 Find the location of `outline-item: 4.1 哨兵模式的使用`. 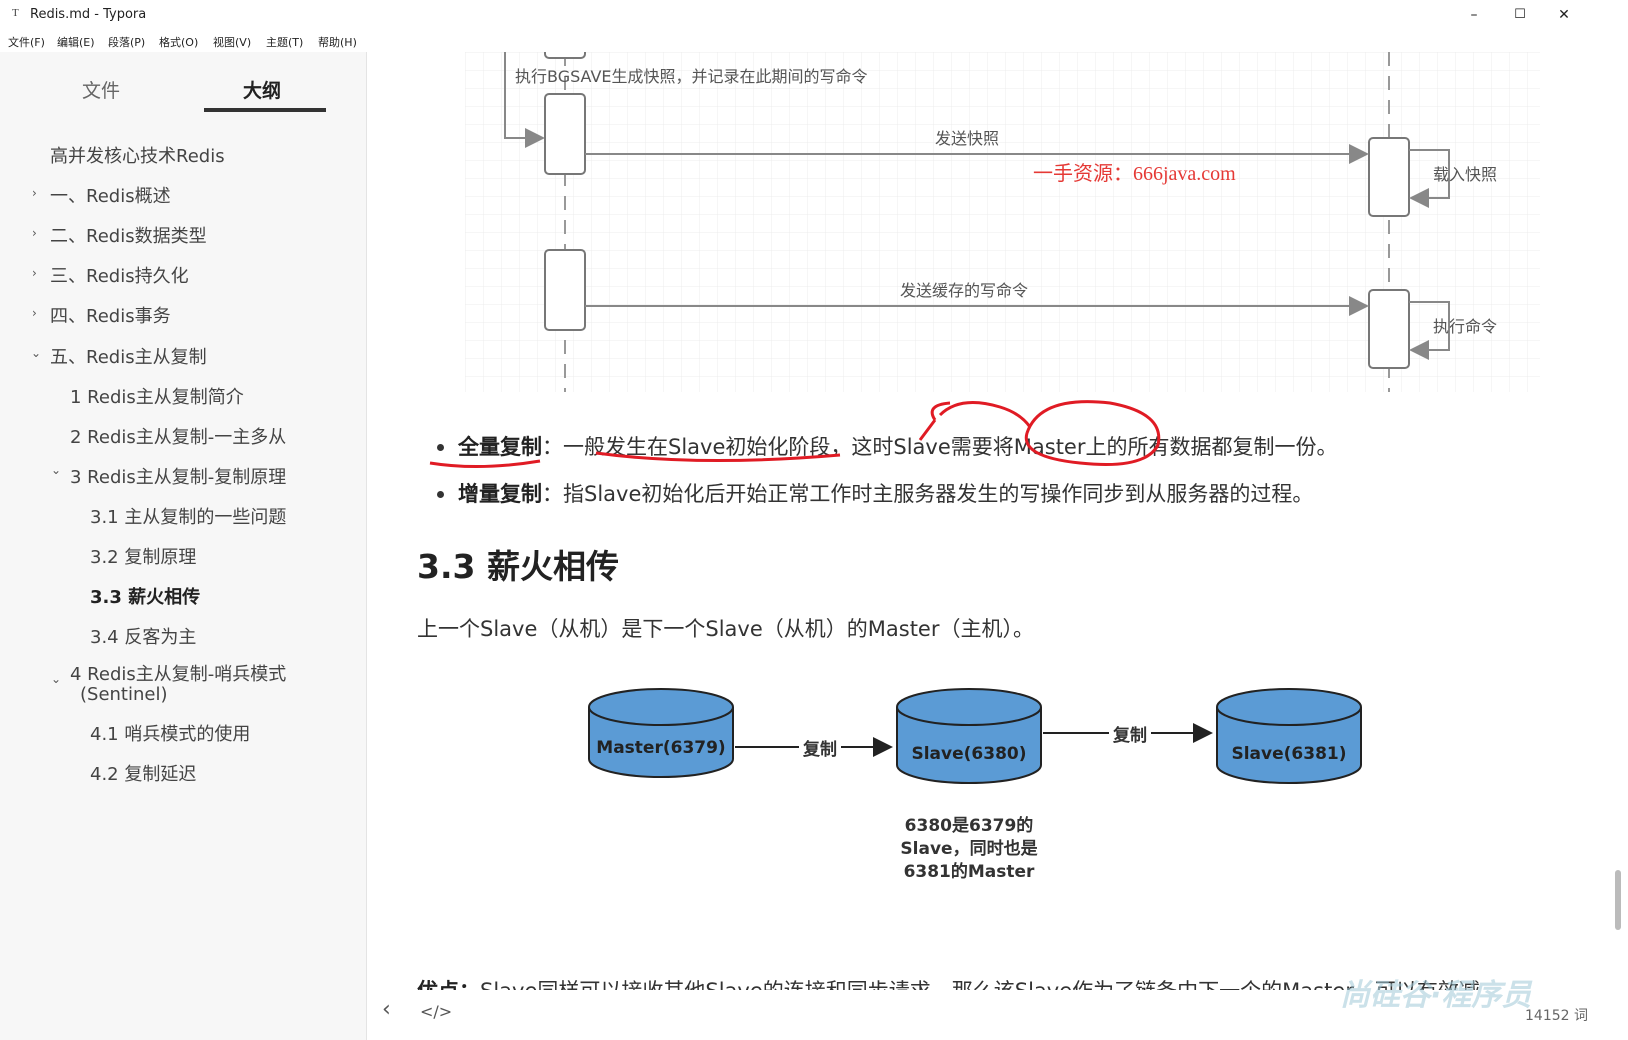

outline-item: 4.1 哨兵模式的使用 is located at coordinates (170, 733).